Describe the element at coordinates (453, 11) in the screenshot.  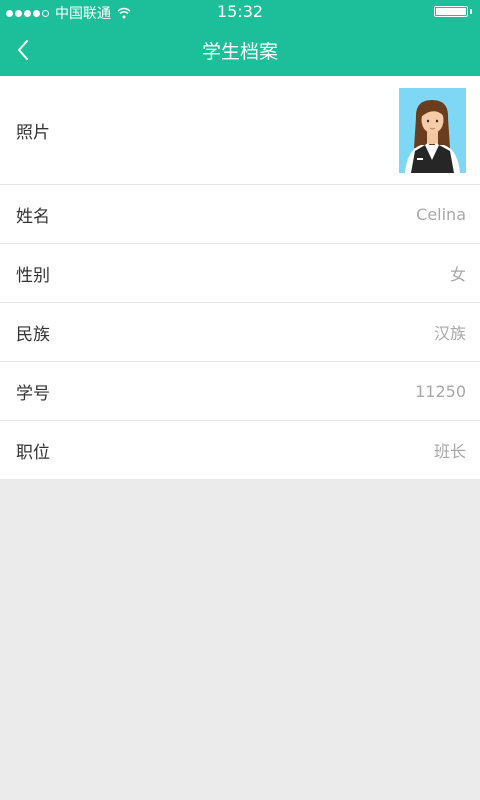
I see `battery-icon` at that location.